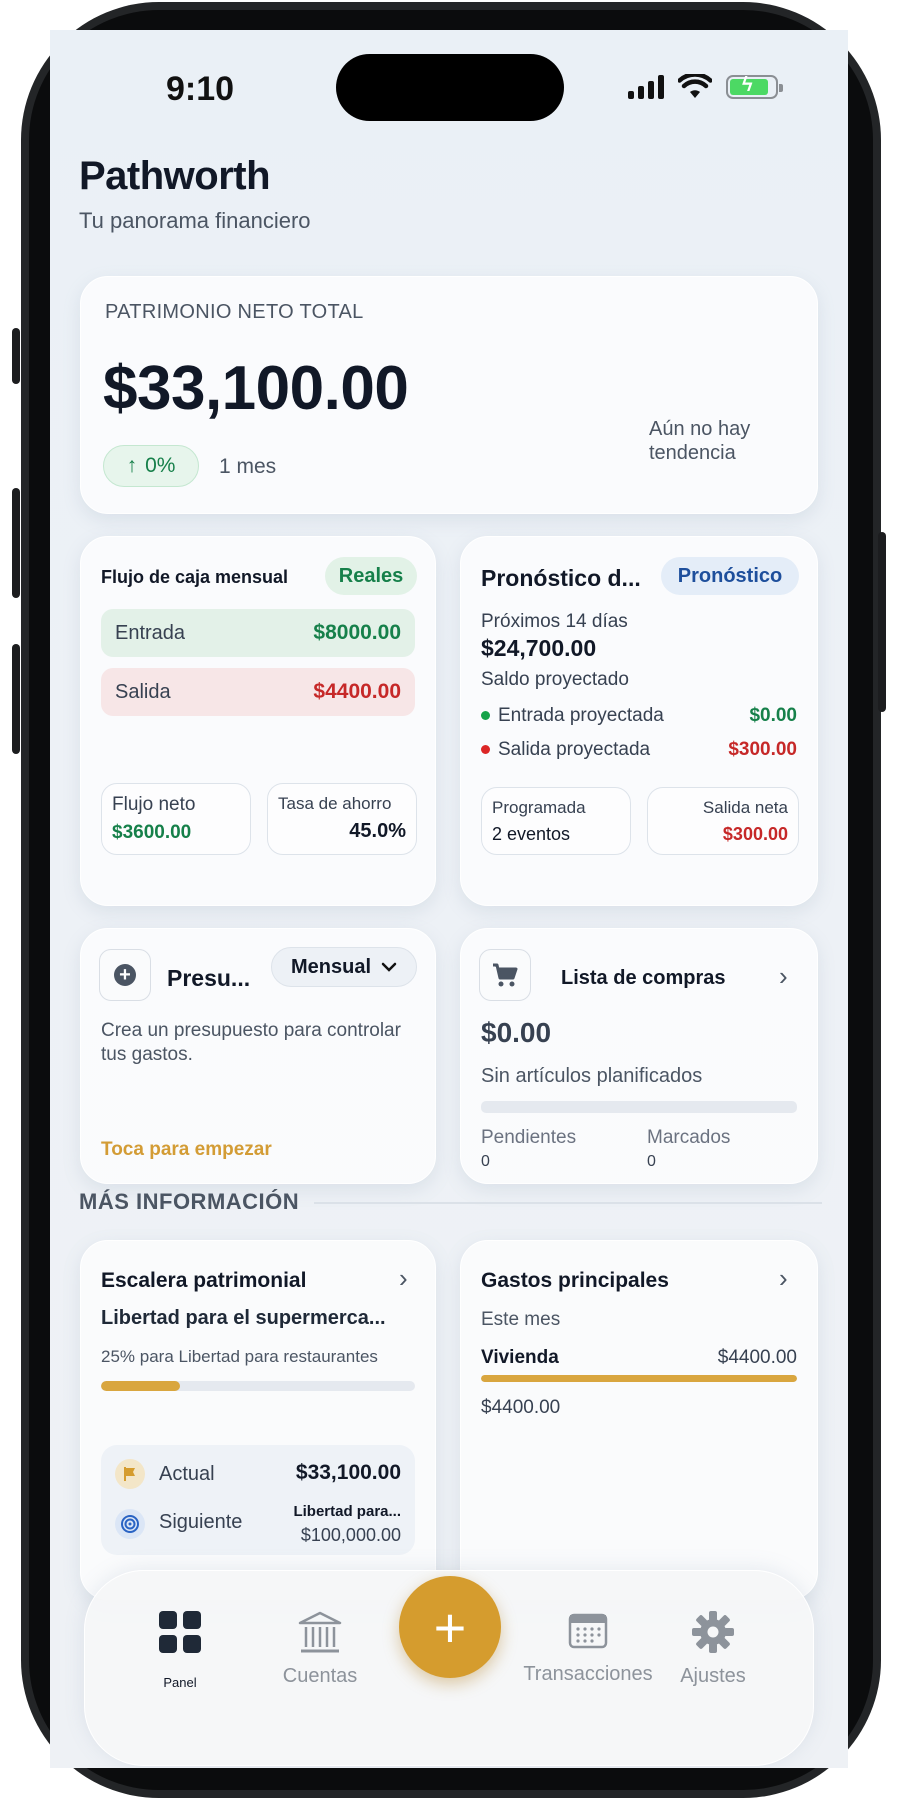 The image size is (898, 1800). Describe the element at coordinates (539, 807) in the screenshot. I see `scheduled-label: Programada` at that location.